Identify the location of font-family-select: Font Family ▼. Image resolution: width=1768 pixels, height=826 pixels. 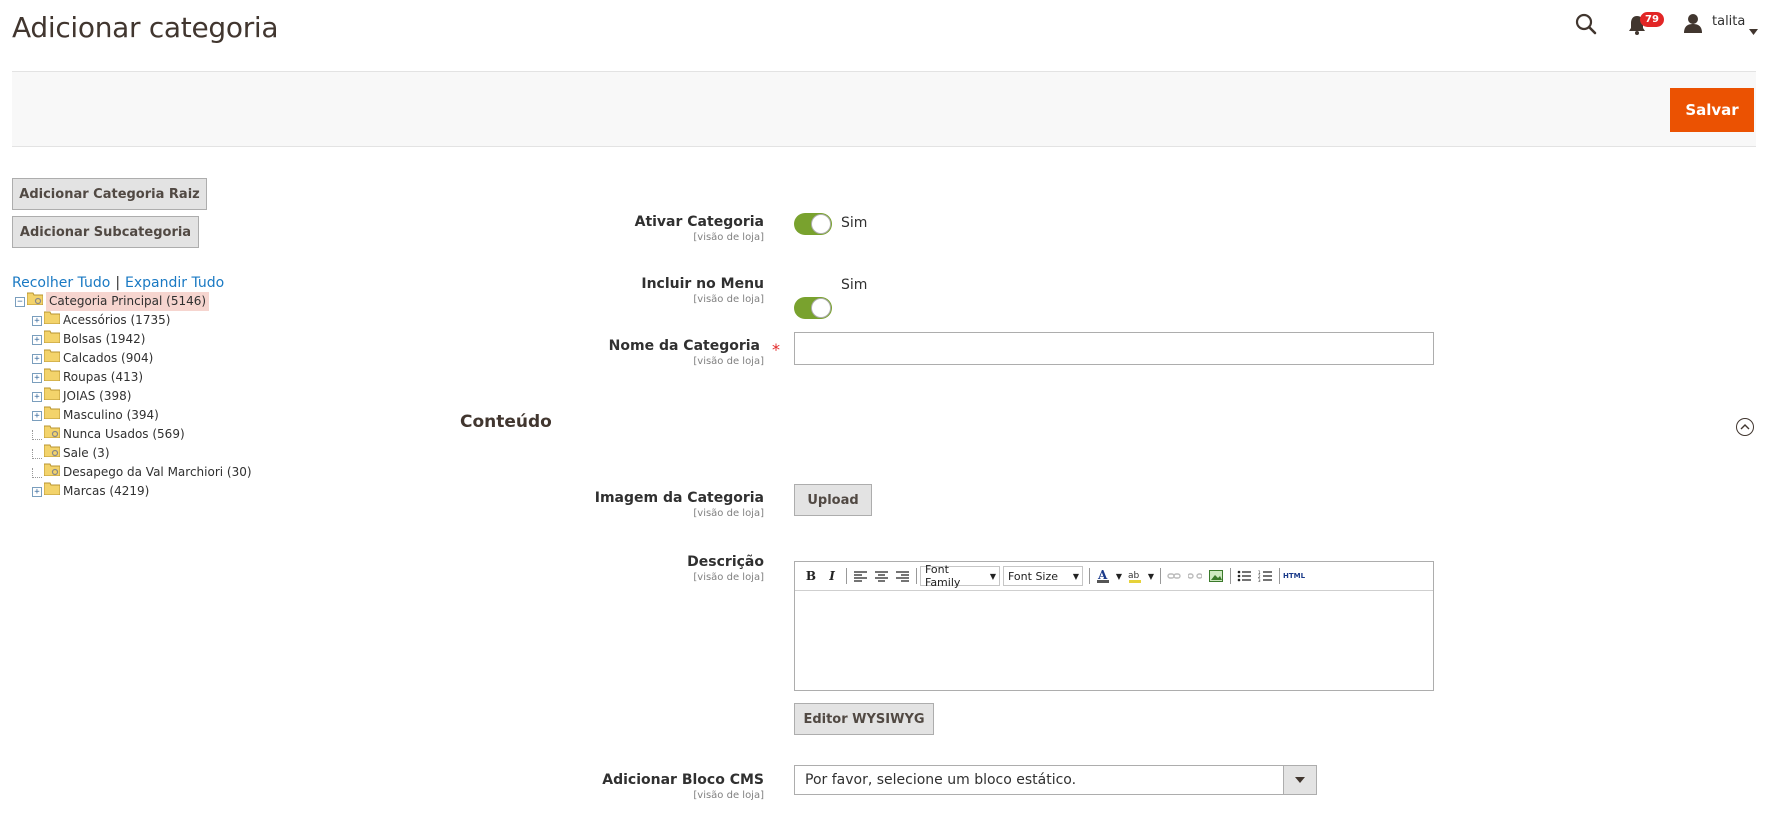
(960, 576).